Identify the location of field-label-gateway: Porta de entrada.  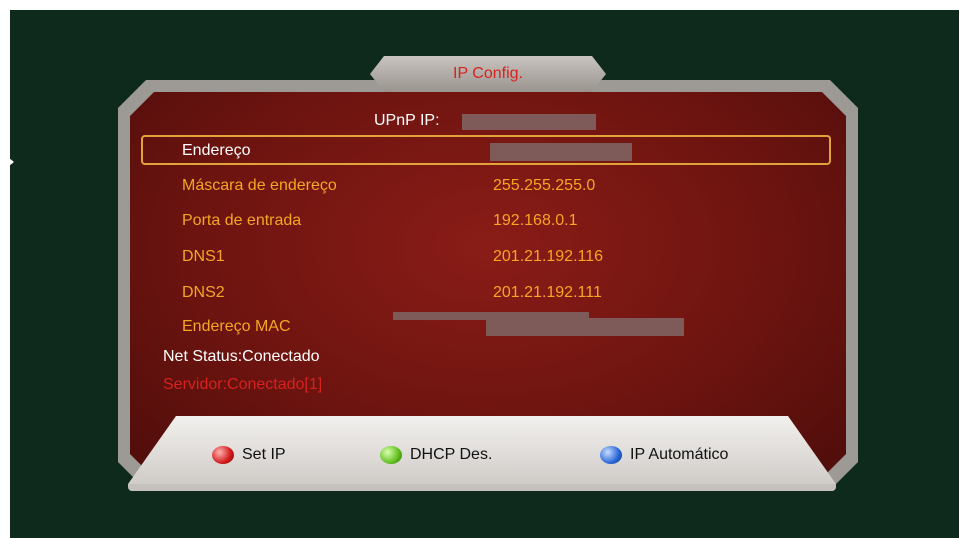
(241, 221).